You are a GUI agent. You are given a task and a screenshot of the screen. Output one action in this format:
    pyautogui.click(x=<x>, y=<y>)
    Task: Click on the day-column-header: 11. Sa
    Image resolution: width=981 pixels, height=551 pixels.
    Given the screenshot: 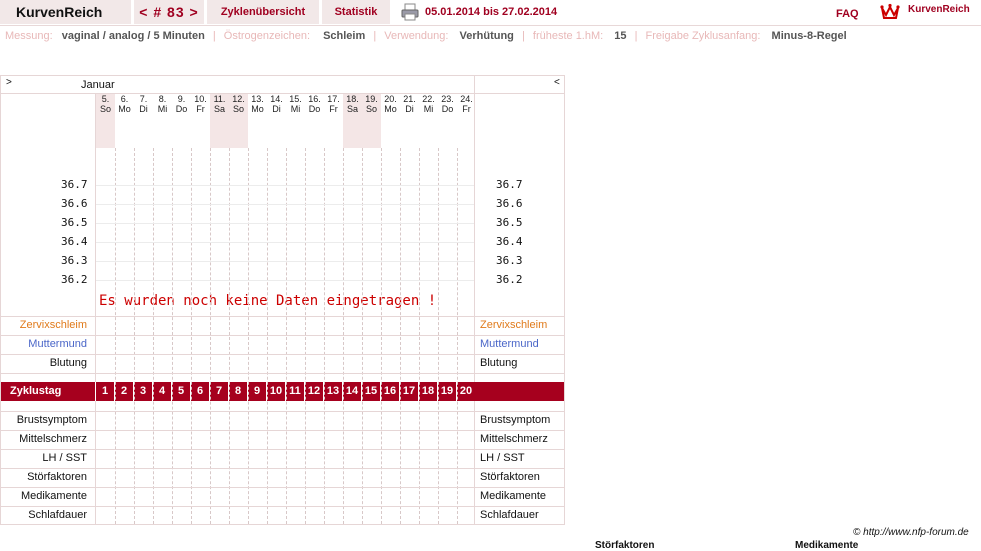 What is the action you would take?
    pyautogui.click(x=219, y=121)
    